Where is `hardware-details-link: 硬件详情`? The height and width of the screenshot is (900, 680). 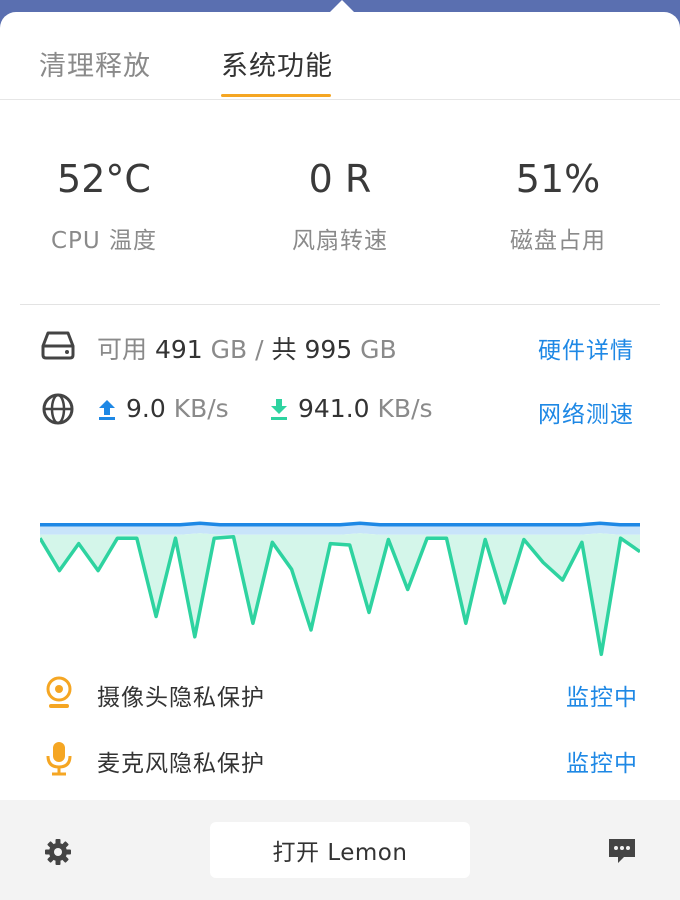
hardware-details-link: 硬件详情 is located at coordinates (586, 348).